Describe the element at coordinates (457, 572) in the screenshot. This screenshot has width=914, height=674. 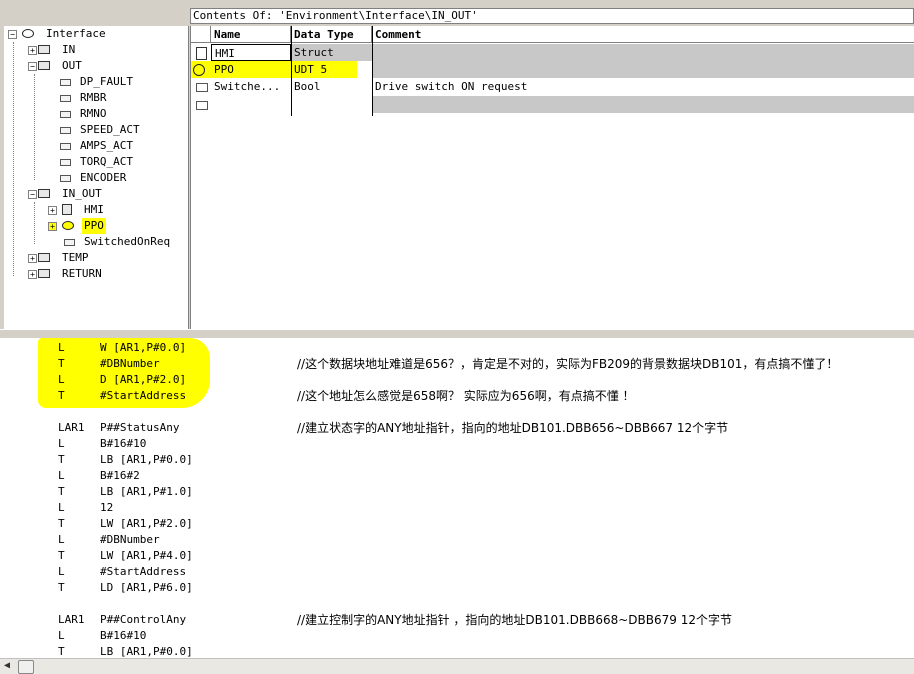
I see `code-line: L #StartAddress` at that location.